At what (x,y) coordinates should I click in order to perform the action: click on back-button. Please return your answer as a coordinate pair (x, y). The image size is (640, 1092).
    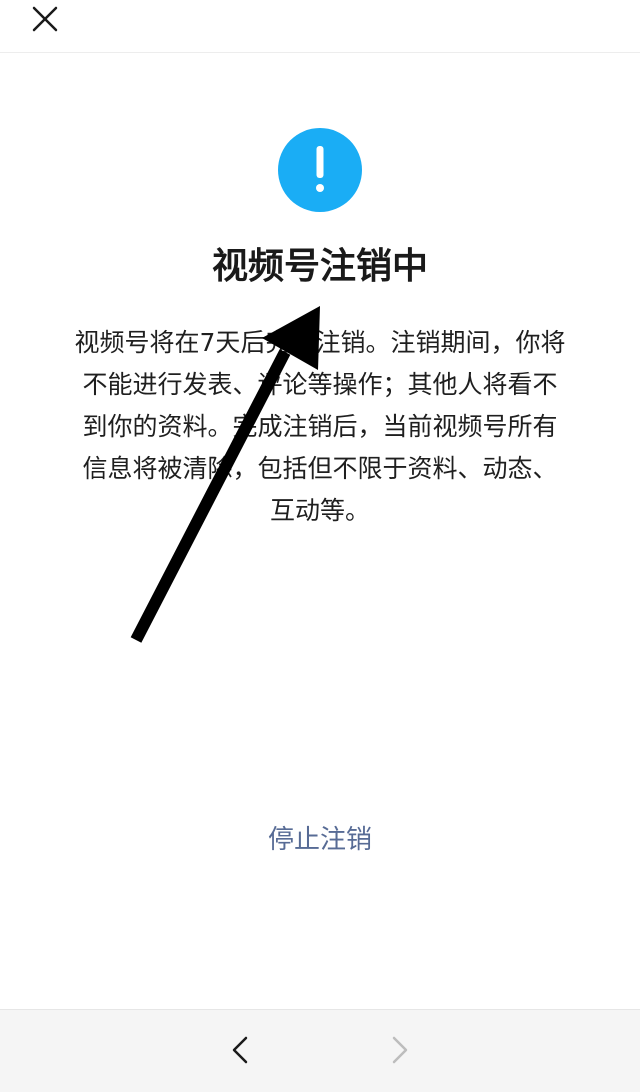
    Looking at the image, I should click on (242, 1050).